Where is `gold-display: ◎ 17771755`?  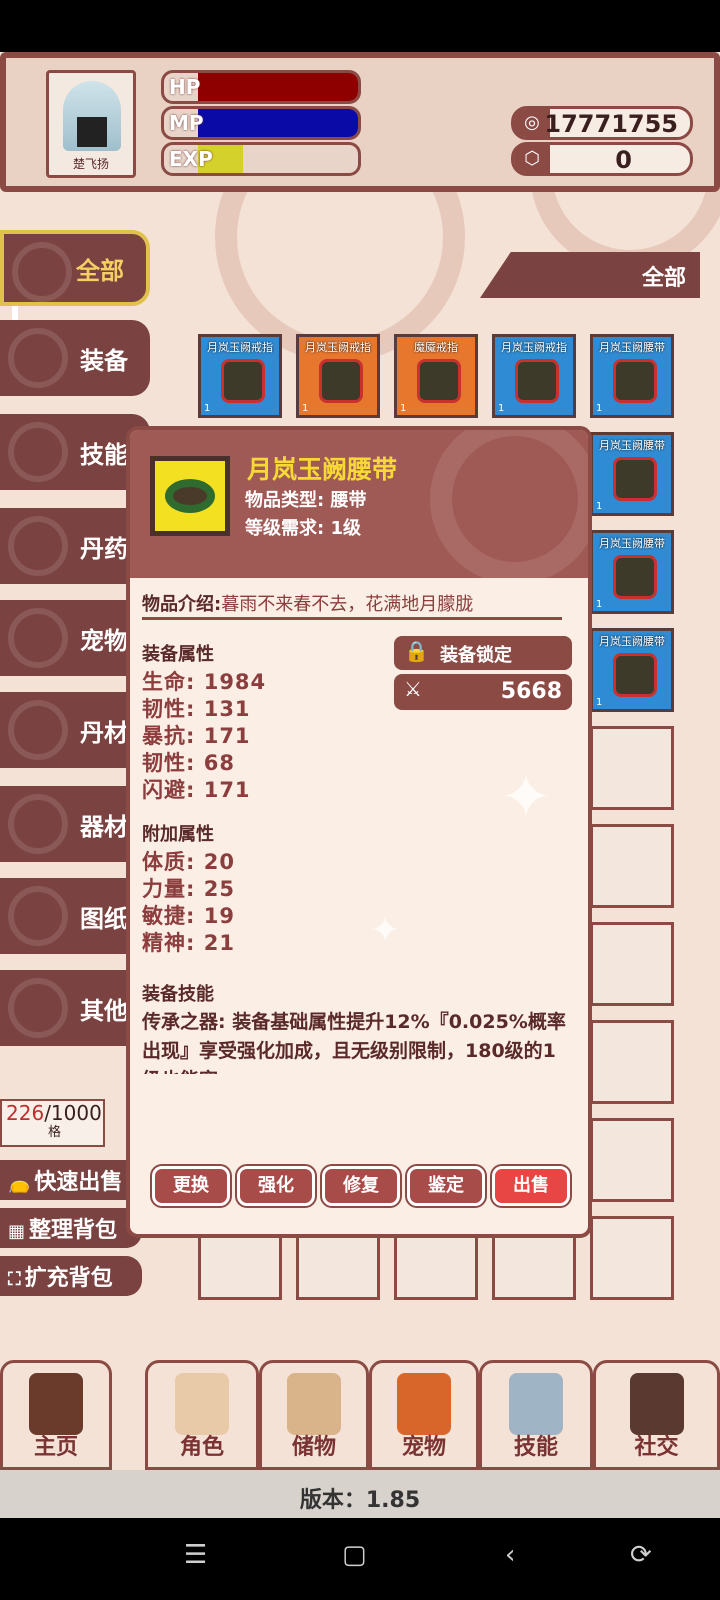 gold-display: ◎ 17771755 is located at coordinates (602, 123).